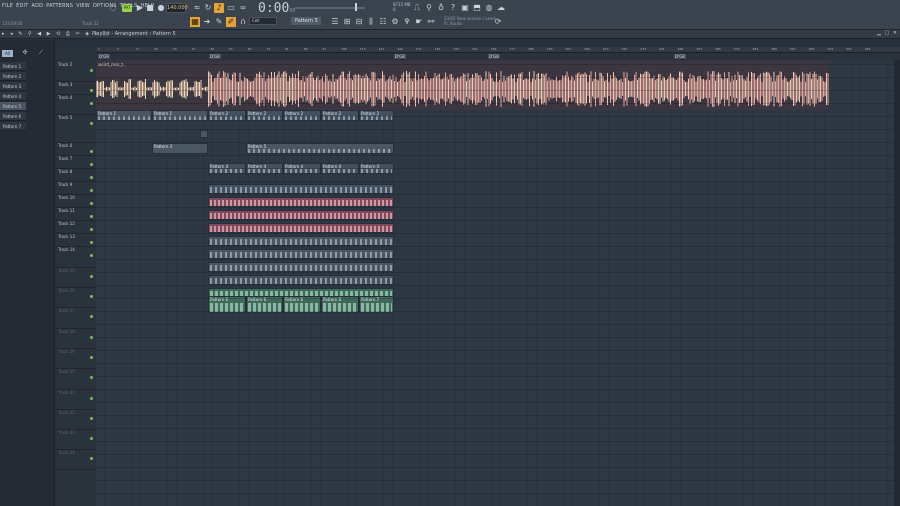  I want to click on loop-icon: ↻, so click(208, 8).